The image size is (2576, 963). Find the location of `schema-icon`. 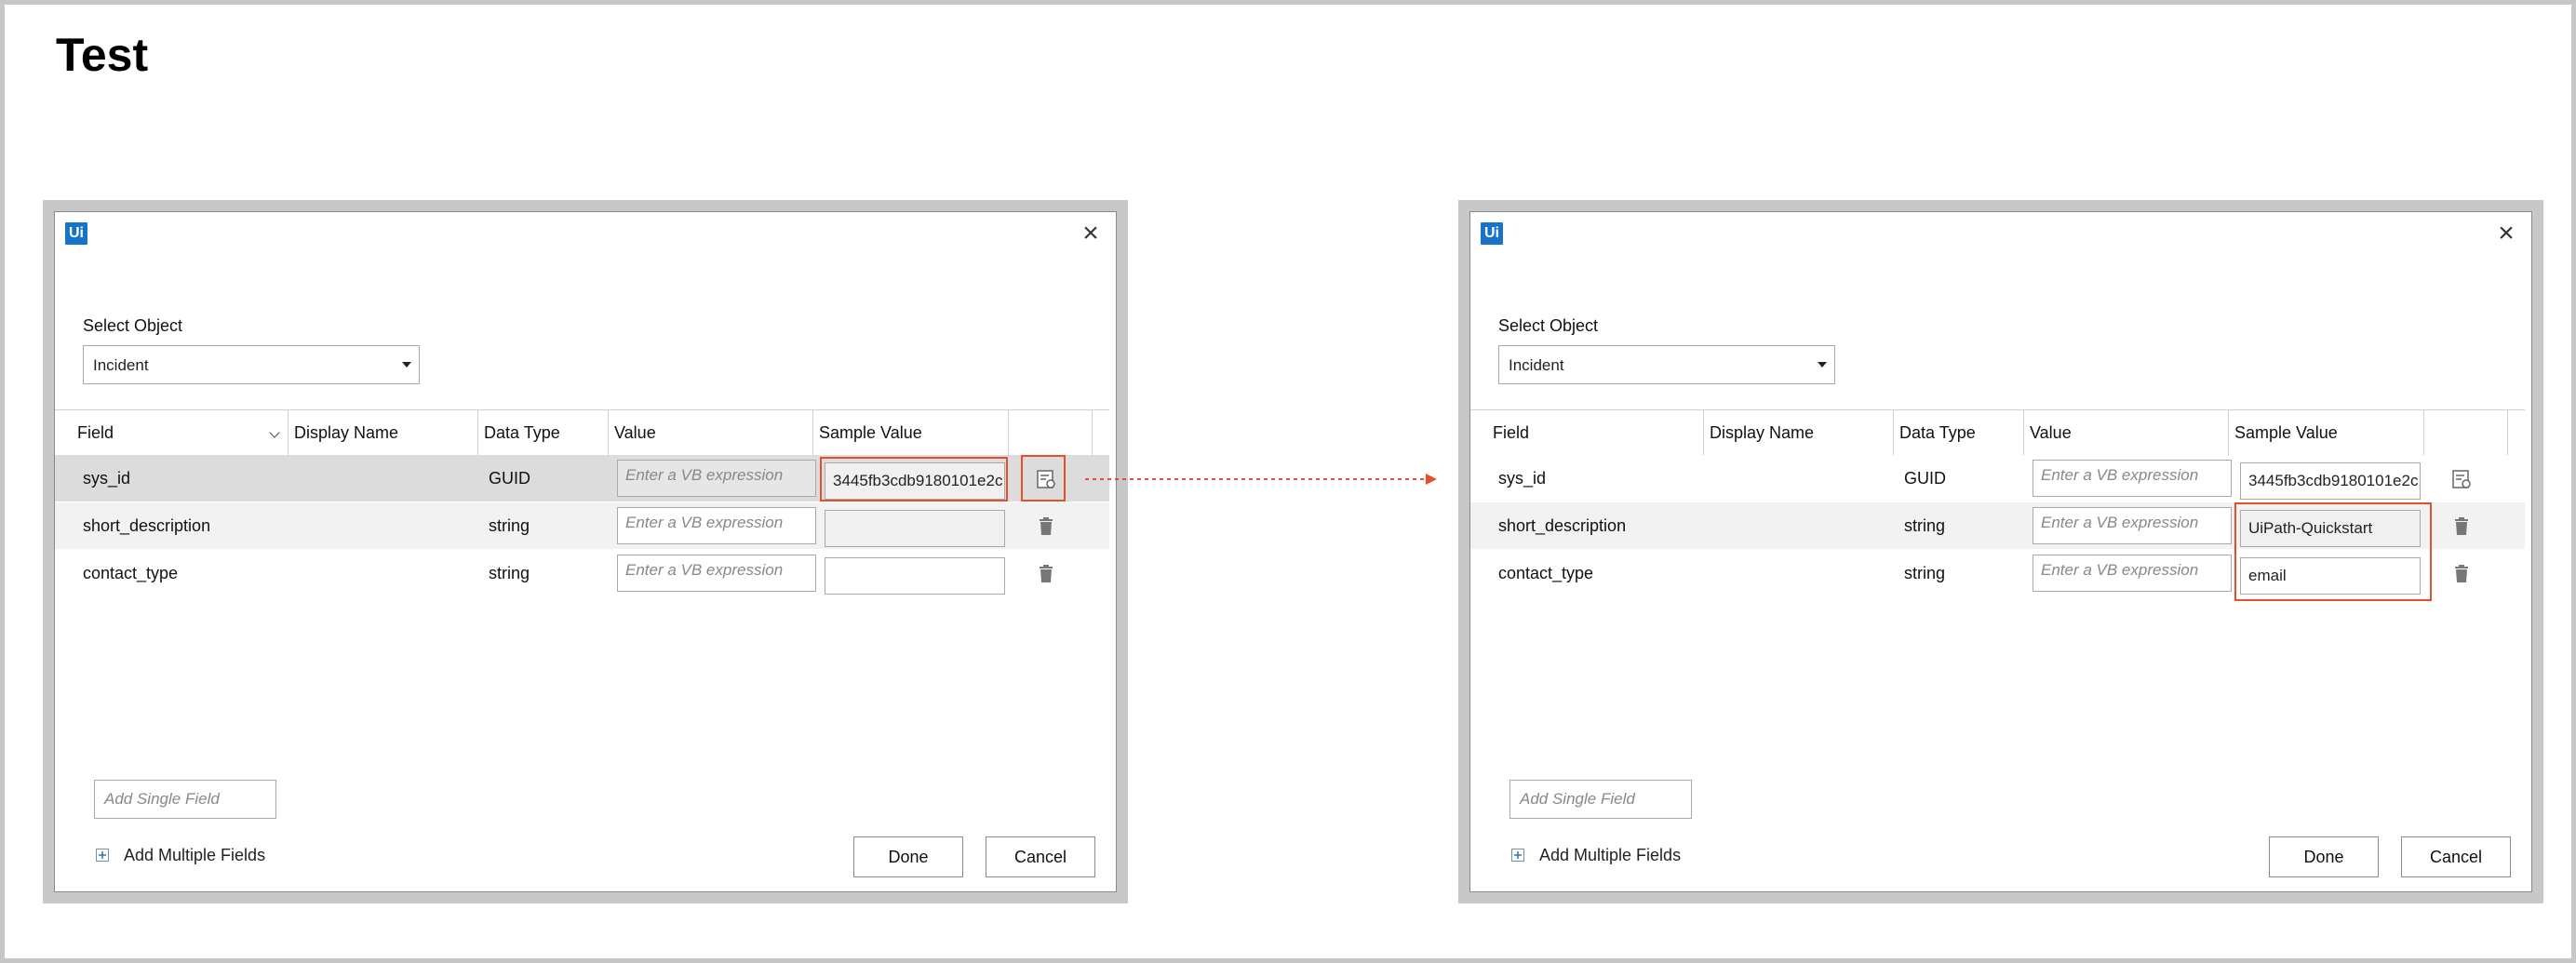

schema-icon is located at coordinates (2461, 479).